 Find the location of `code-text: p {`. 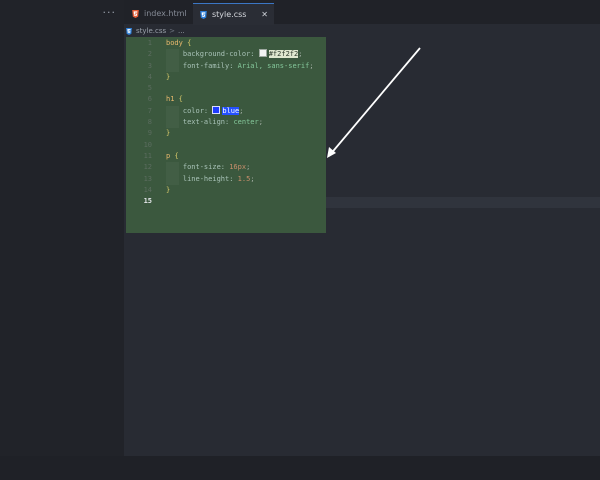

code-text: p { is located at coordinates (172, 156).